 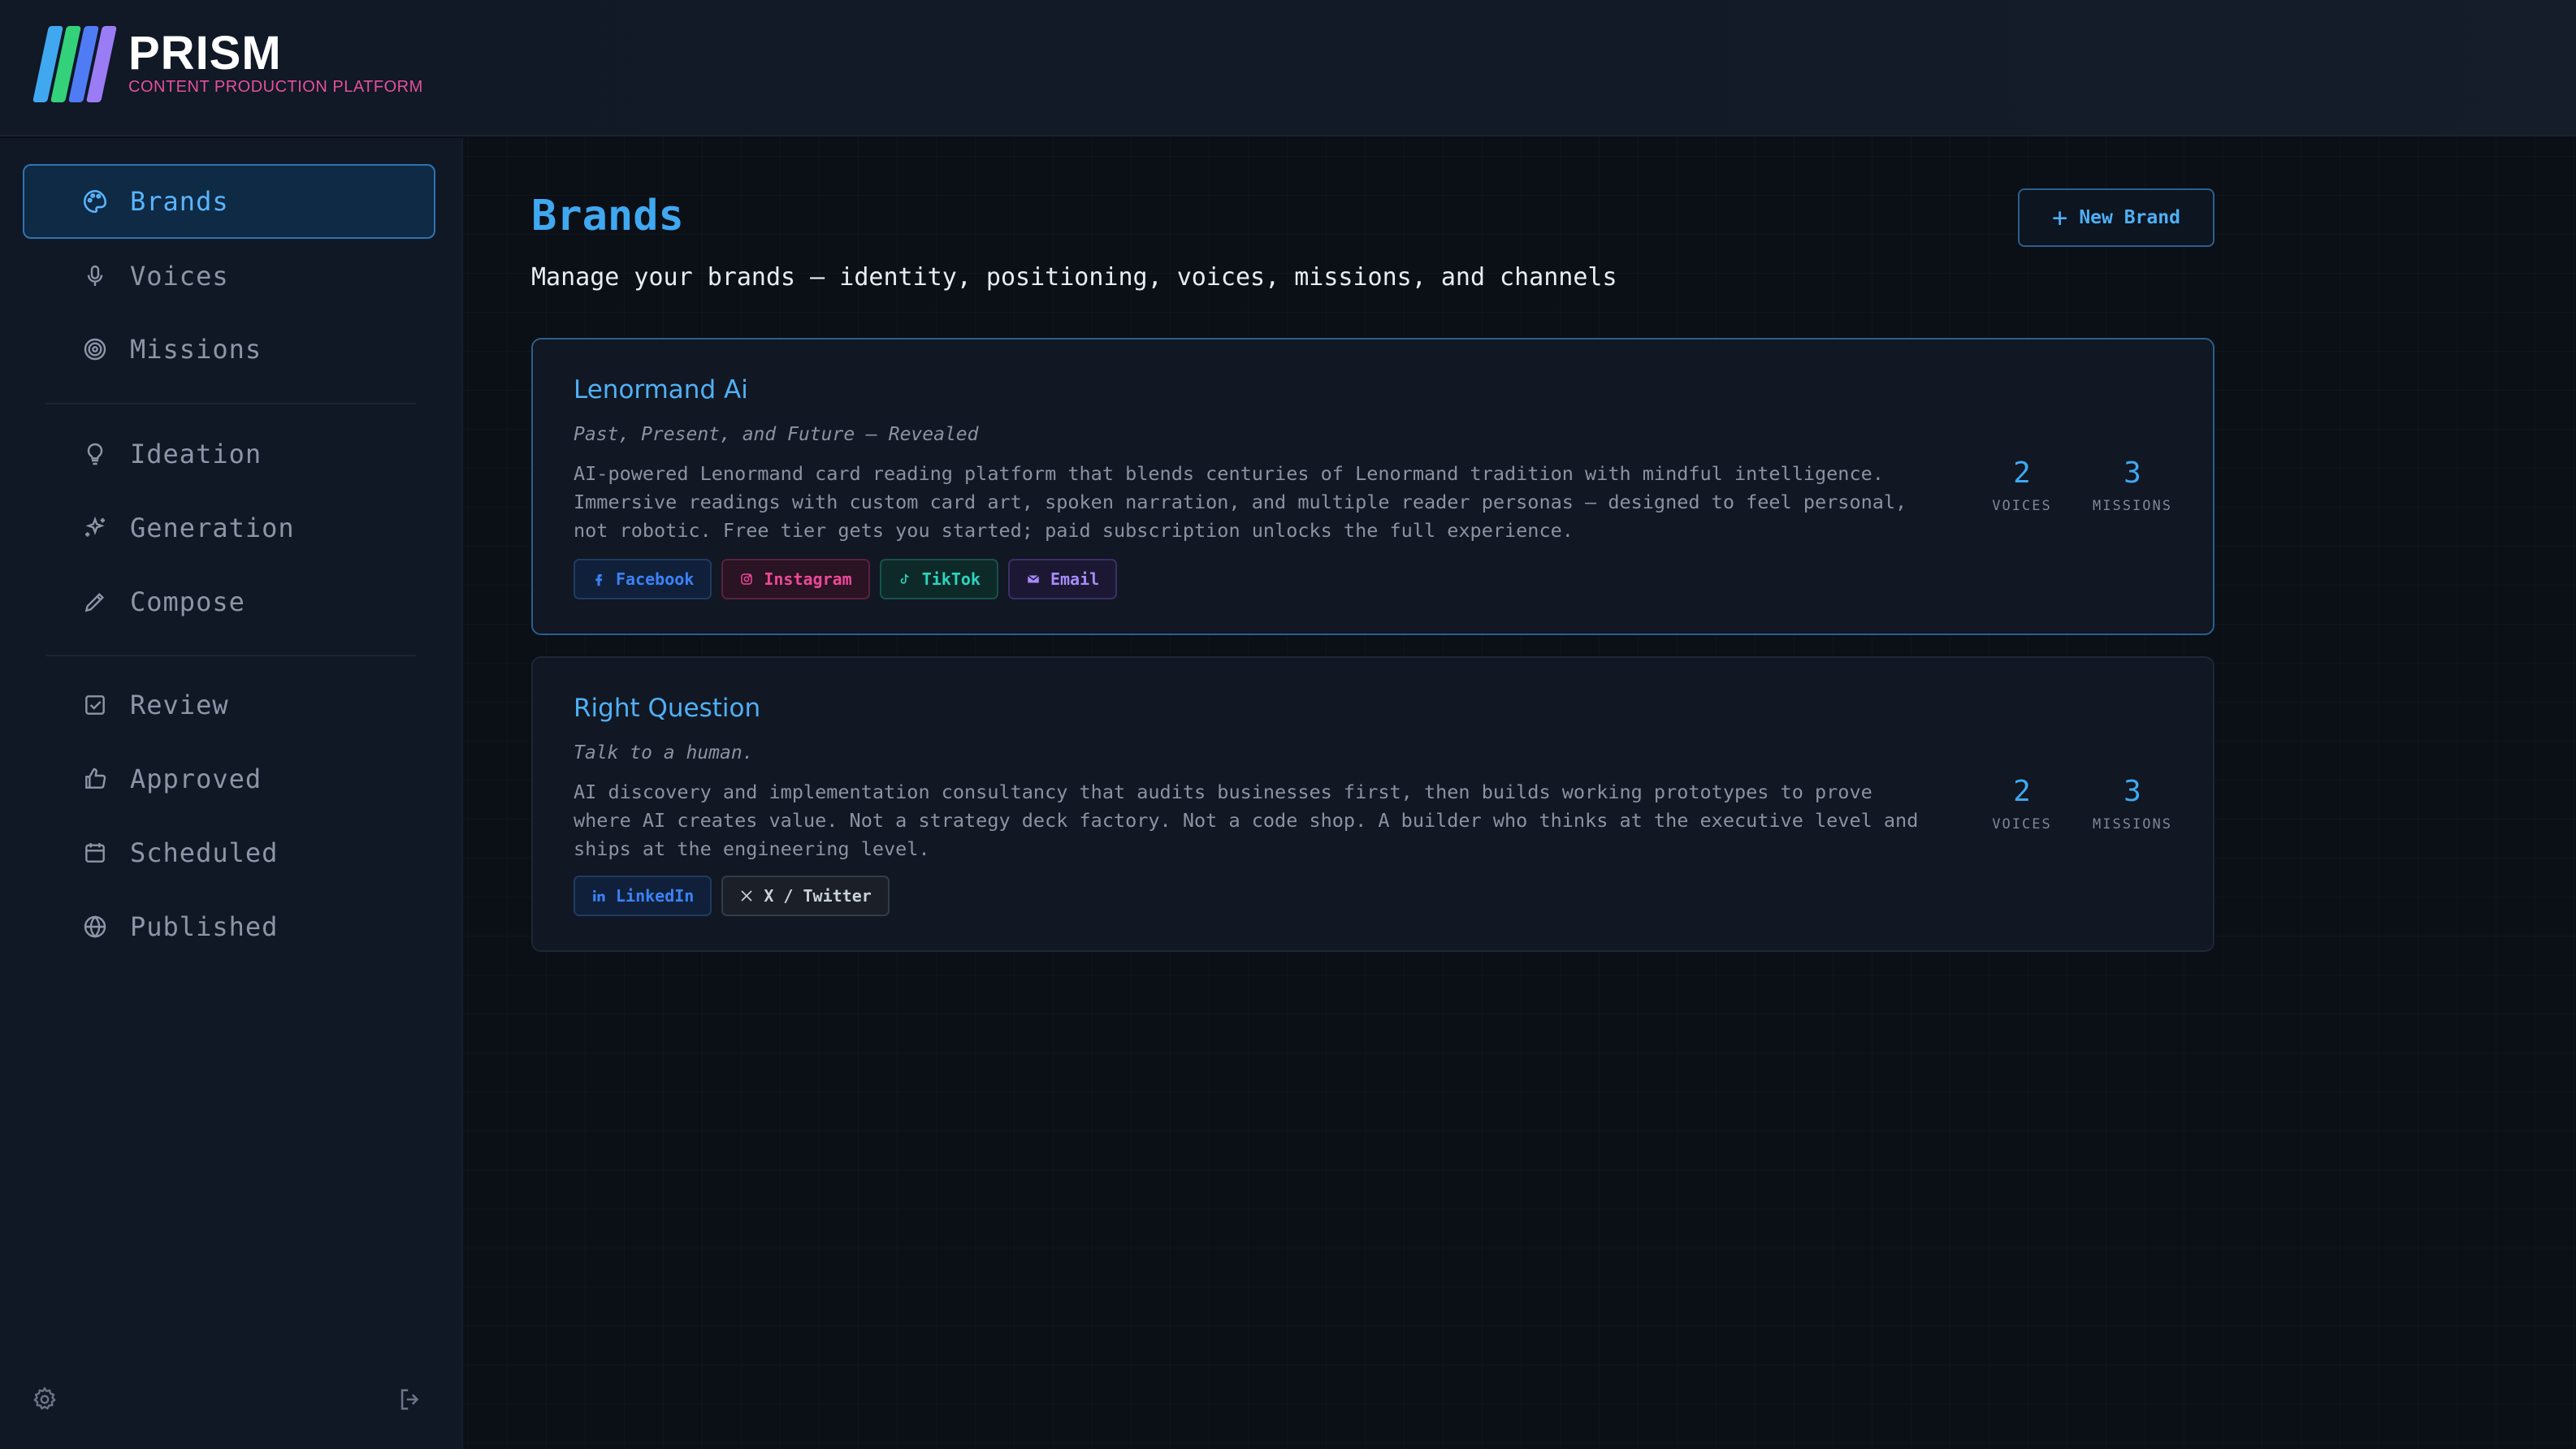 What do you see at coordinates (599, 896) in the screenshot?
I see `linkedin-icon` at bounding box center [599, 896].